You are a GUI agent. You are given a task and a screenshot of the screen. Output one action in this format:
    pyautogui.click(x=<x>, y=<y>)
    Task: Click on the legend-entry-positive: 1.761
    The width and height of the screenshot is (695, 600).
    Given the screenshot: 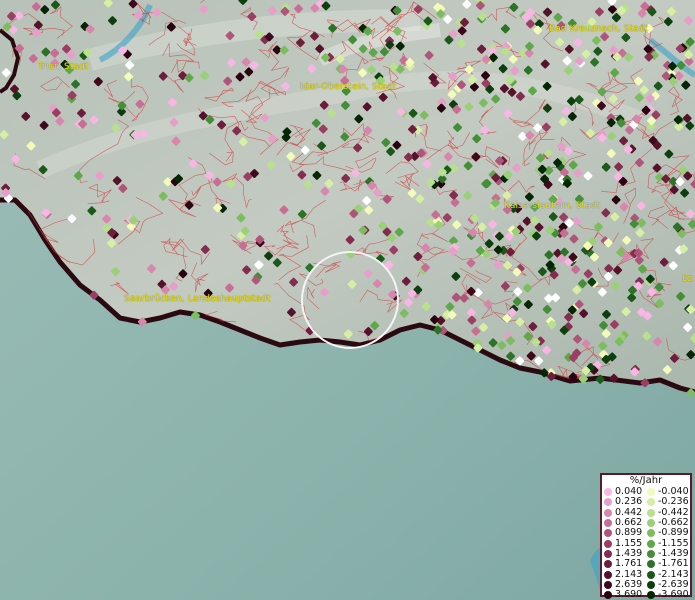 What is the action you would take?
    pyautogui.click(x=625, y=564)
    